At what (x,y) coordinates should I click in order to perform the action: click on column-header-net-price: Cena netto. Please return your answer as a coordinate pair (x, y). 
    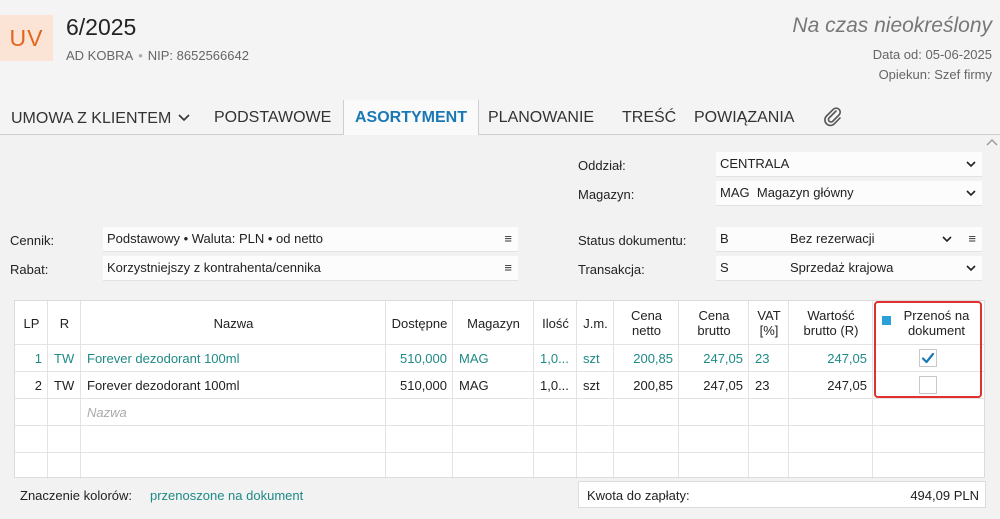
    Looking at the image, I should click on (646, 323).